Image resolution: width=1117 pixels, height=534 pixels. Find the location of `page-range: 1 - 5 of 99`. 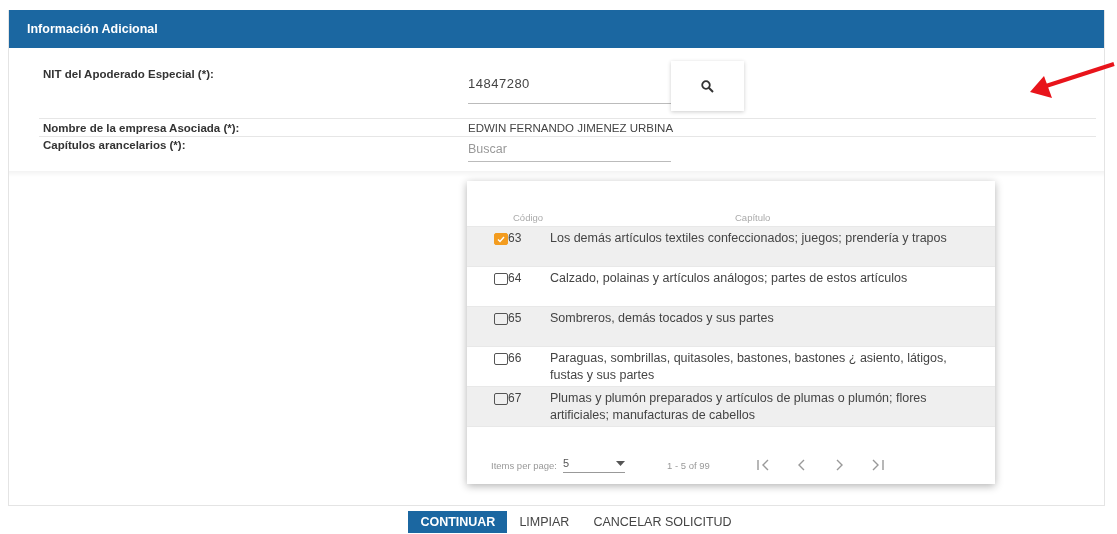

page-range: 1 - 5 of 99 is located at coordinates (688, 465).